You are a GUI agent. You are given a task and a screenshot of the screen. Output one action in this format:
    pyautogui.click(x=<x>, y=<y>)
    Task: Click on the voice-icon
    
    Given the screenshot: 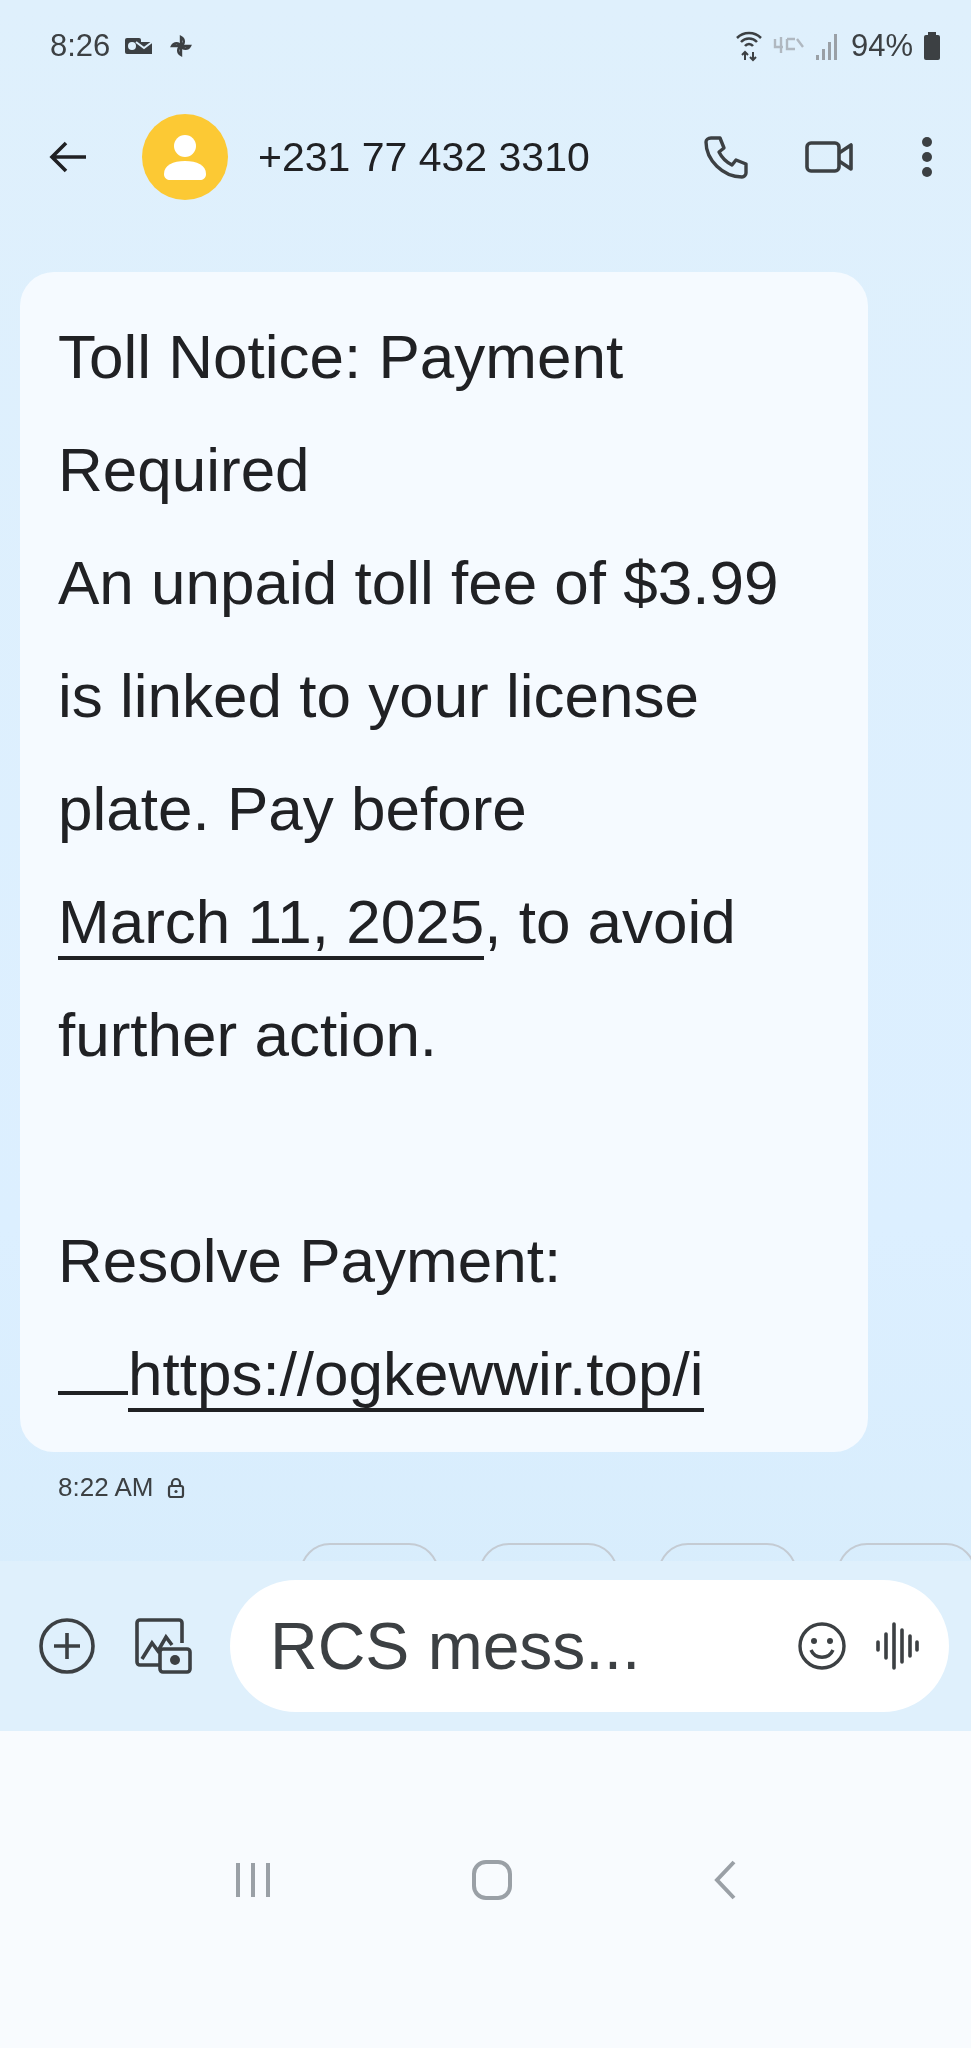 What is the action you would take?
    pyautogui.click(x=897, y=1646)
    